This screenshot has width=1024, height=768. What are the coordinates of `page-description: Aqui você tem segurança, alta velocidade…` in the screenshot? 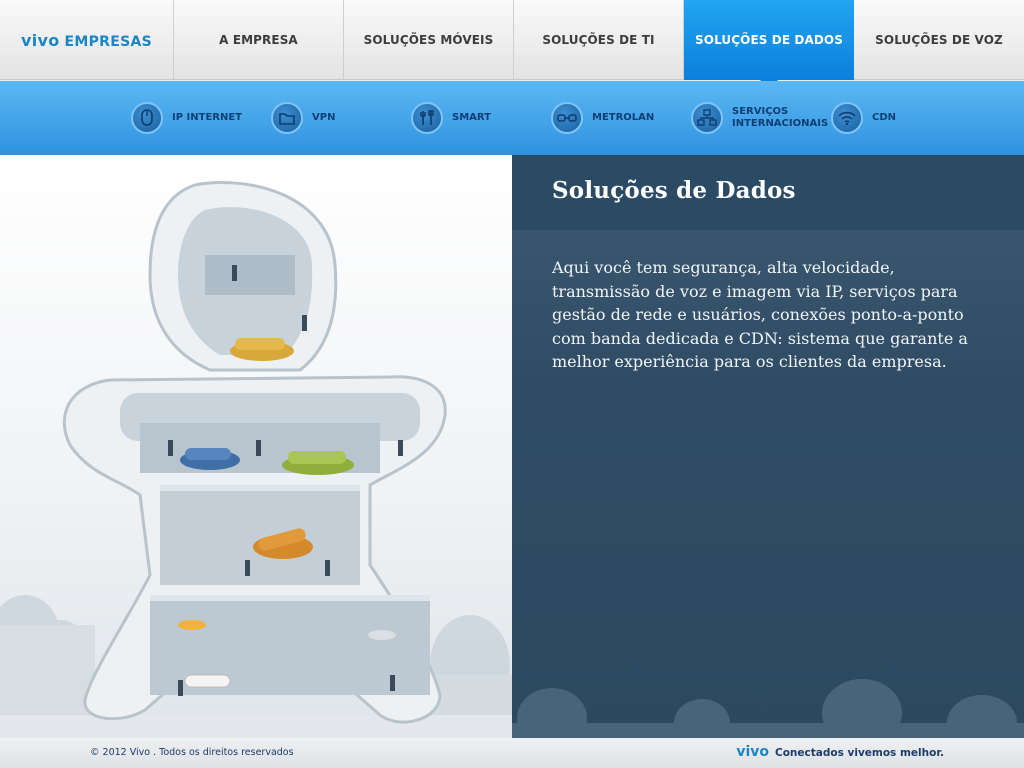 It's located at (760, 314).